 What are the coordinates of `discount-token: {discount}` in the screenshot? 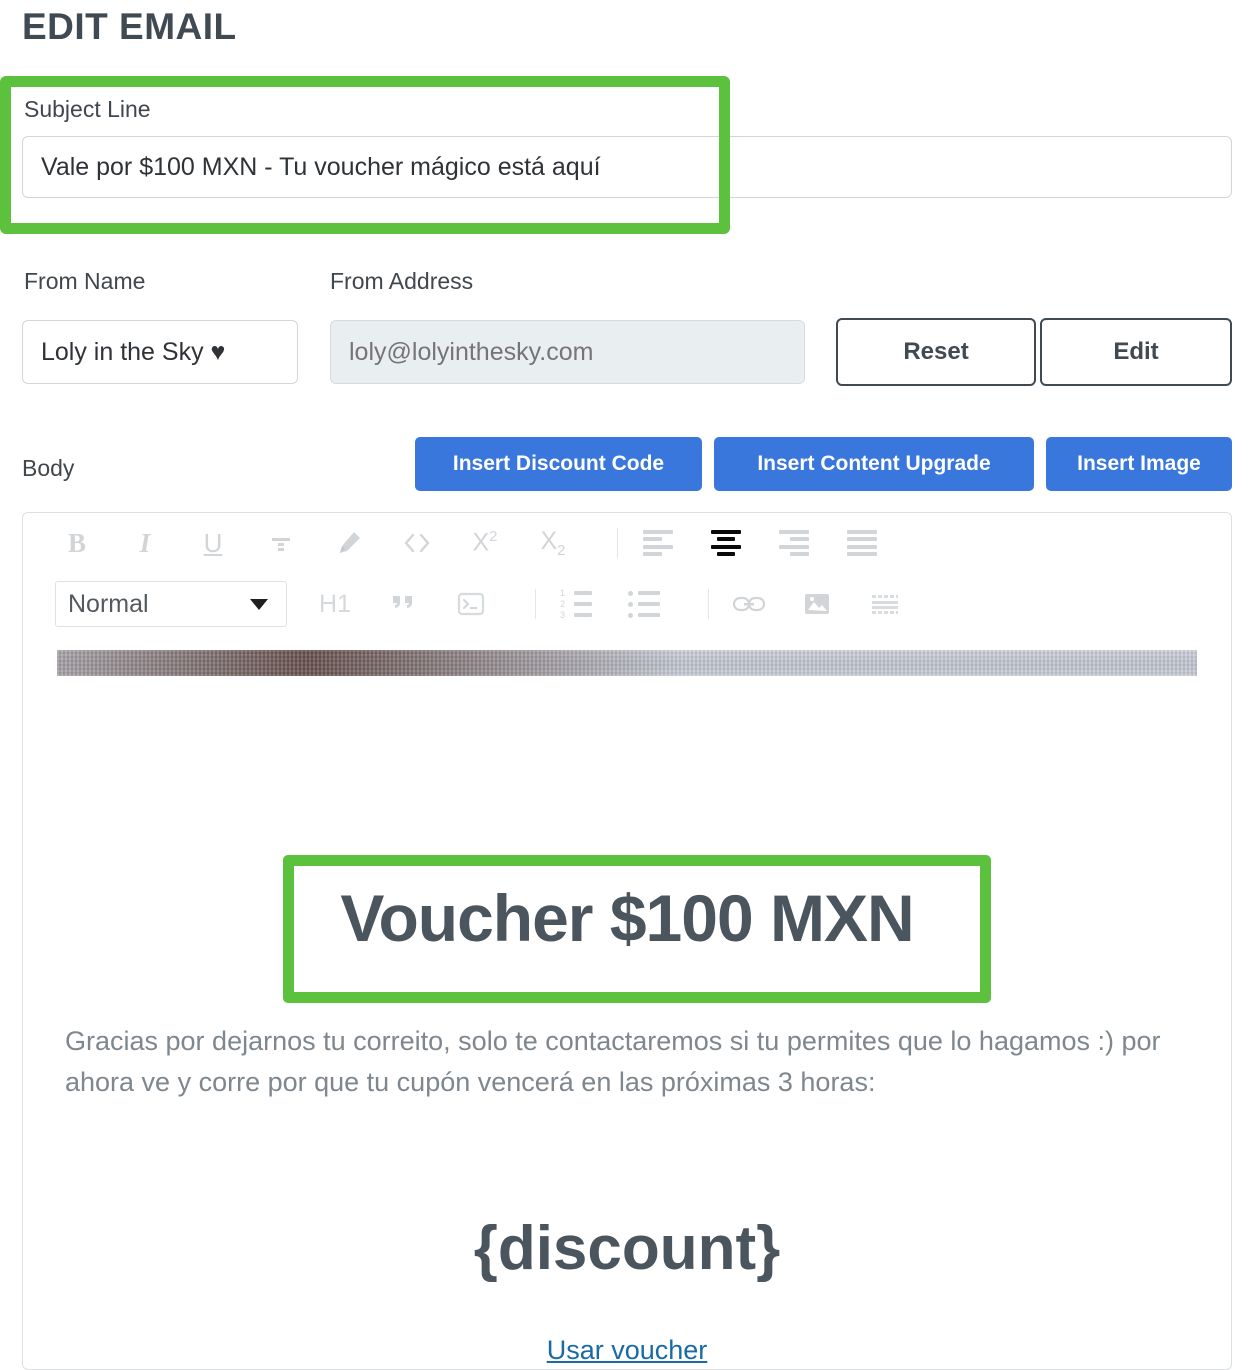 It's located at (627, 1248).